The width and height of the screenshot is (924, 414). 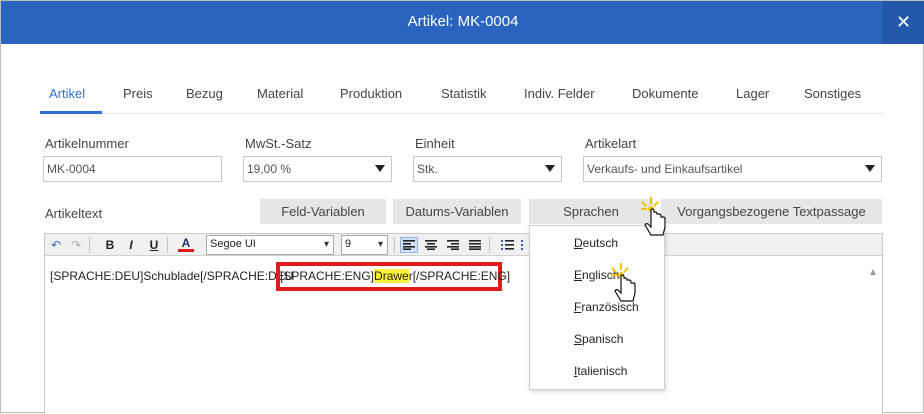 I want to click on scroll-up-icon: ▲, so click(x=873, y=272).